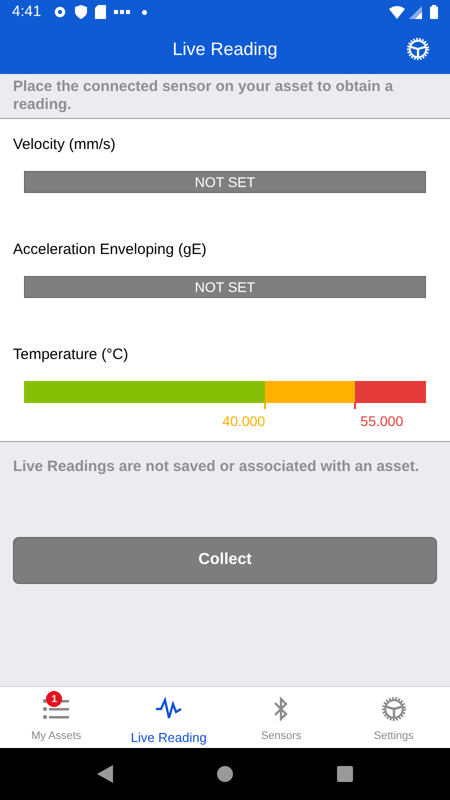 The height and width of the screenshot is (800, 450). What do you see at coordinates (225, 49) in the screenshot?
I see `app-bar-title: Live Reading` at bounding box center [225, 49].